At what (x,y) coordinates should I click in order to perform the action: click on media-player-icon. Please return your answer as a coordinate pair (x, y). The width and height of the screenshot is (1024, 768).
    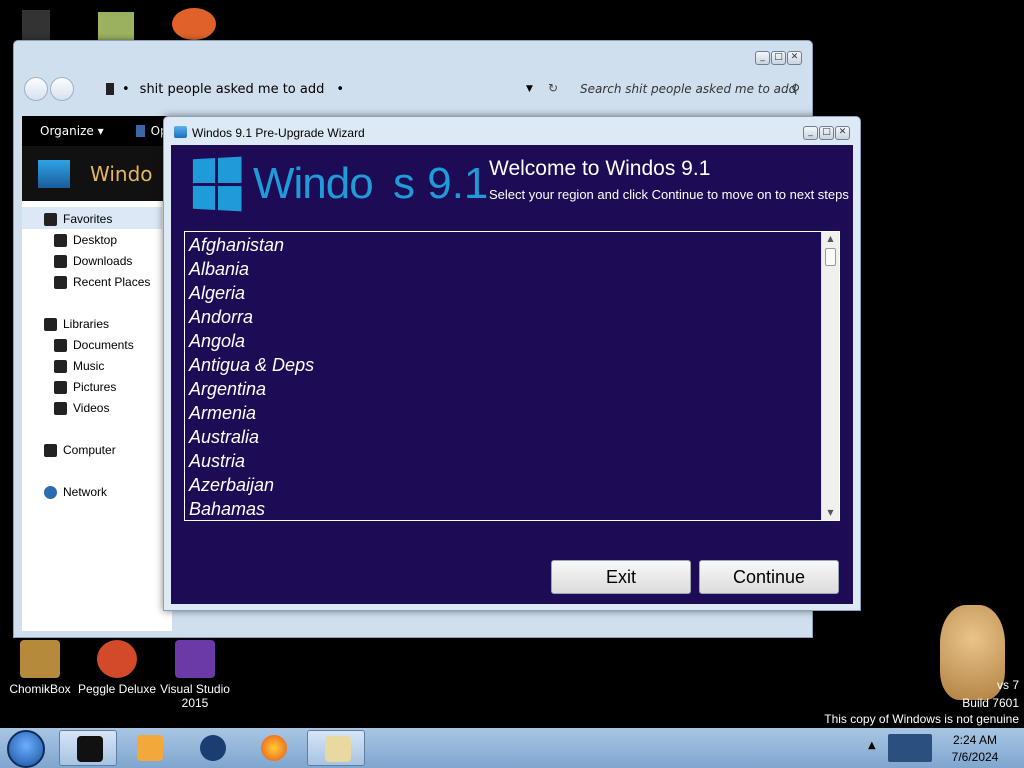
    Looking at the image, I should click on (150, 748).